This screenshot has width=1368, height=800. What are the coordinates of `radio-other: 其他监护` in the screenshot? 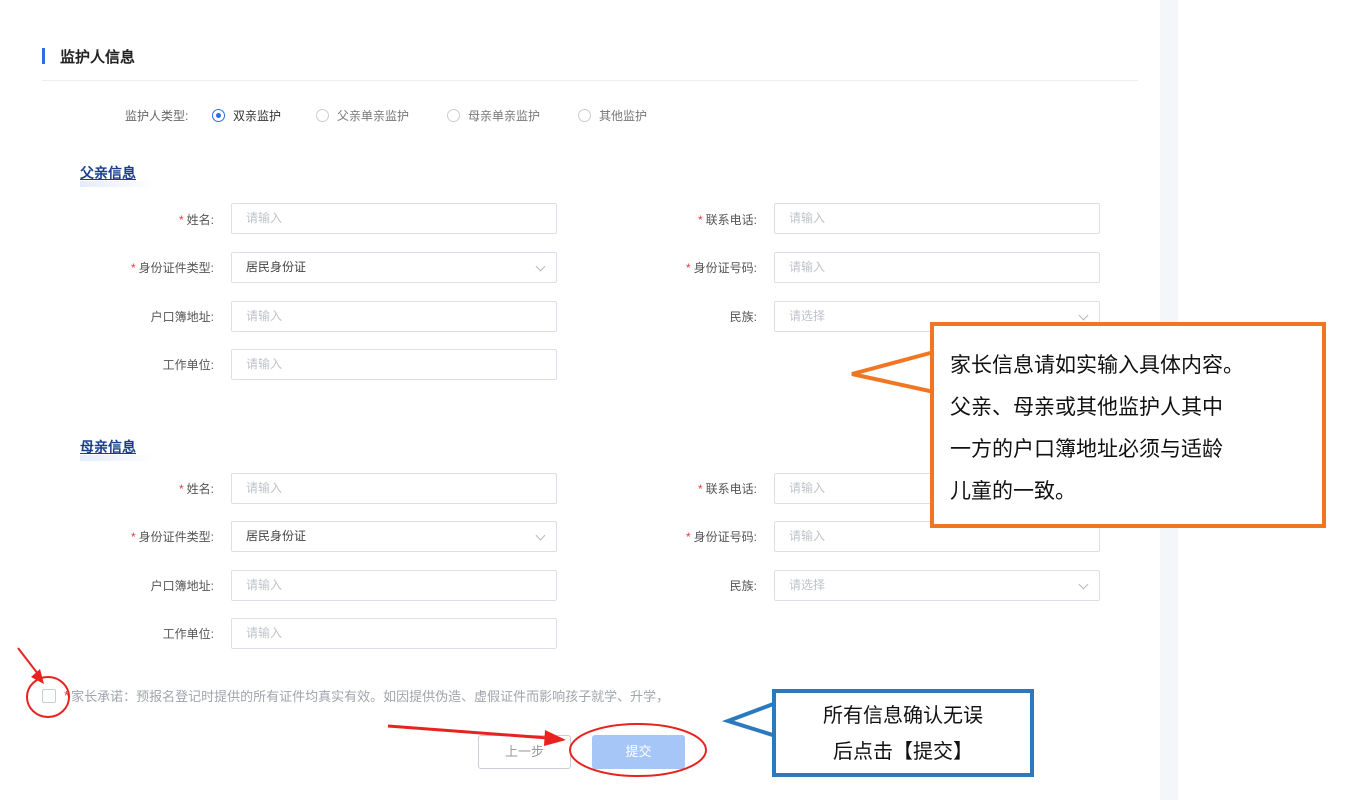 It's located at (612, 115).